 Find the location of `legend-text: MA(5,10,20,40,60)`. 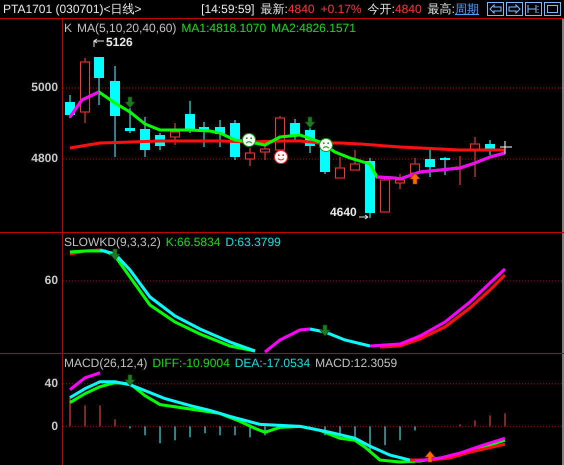

legend-text: MA(5,10,20,40,60) is located at coordinates (126, 28).